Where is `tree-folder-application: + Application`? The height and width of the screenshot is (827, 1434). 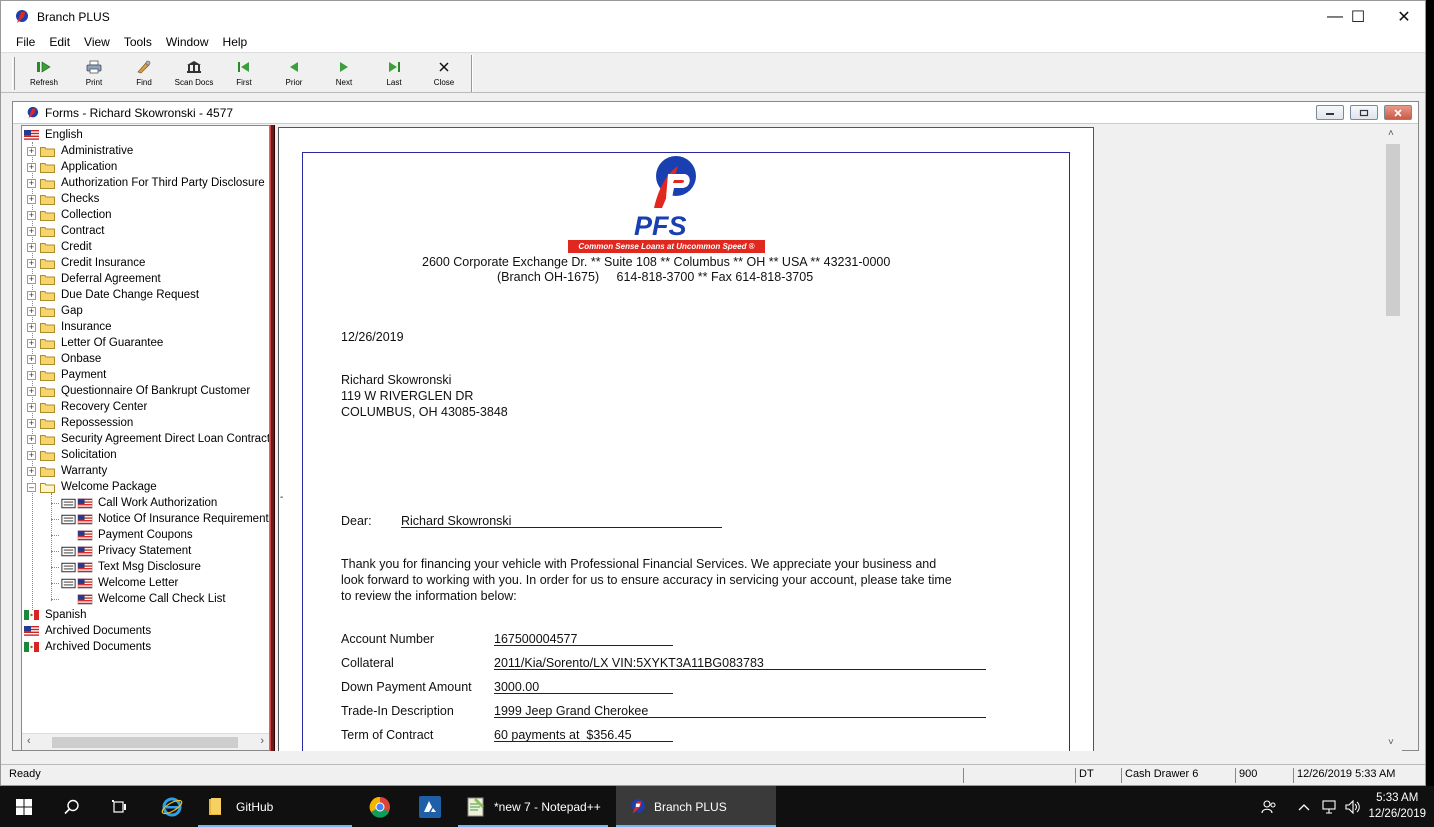
tree-folder-application: + Application is located at coordinates (72, 167).